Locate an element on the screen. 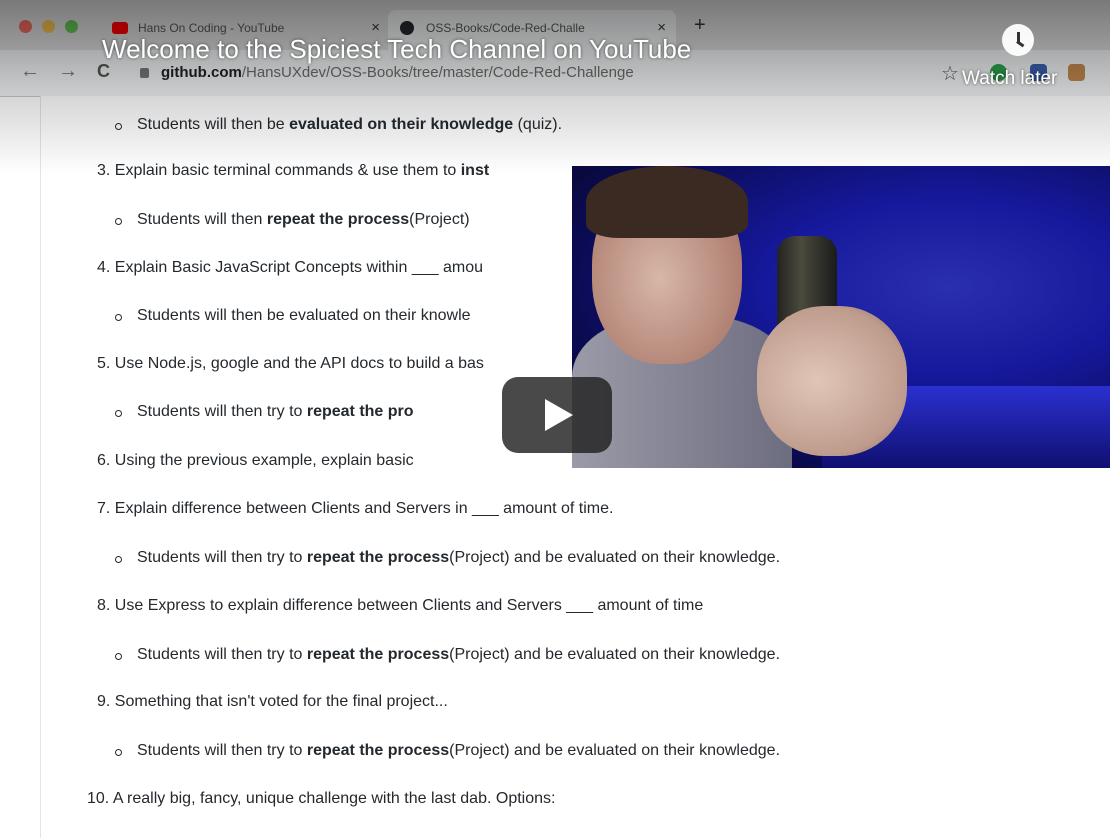 The height and width of the screenshot is (838, 1110). back-icon: ← is located at coordinates (30, 71).